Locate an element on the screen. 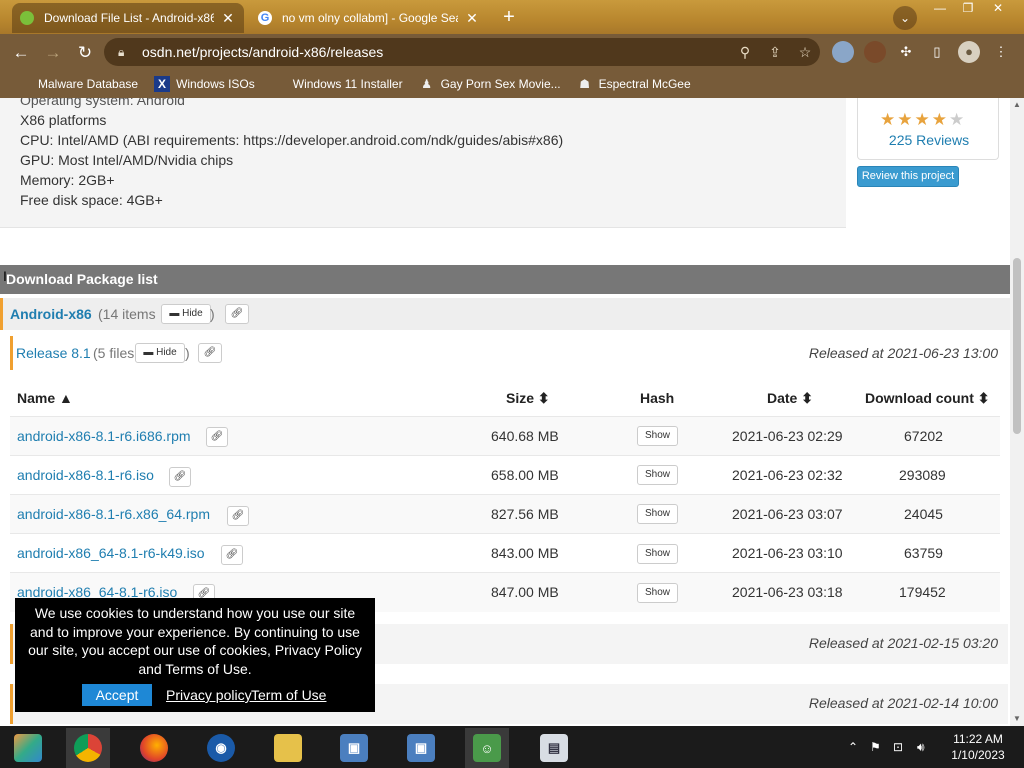  taskbar-firefox is located at coordinates (154, 748).